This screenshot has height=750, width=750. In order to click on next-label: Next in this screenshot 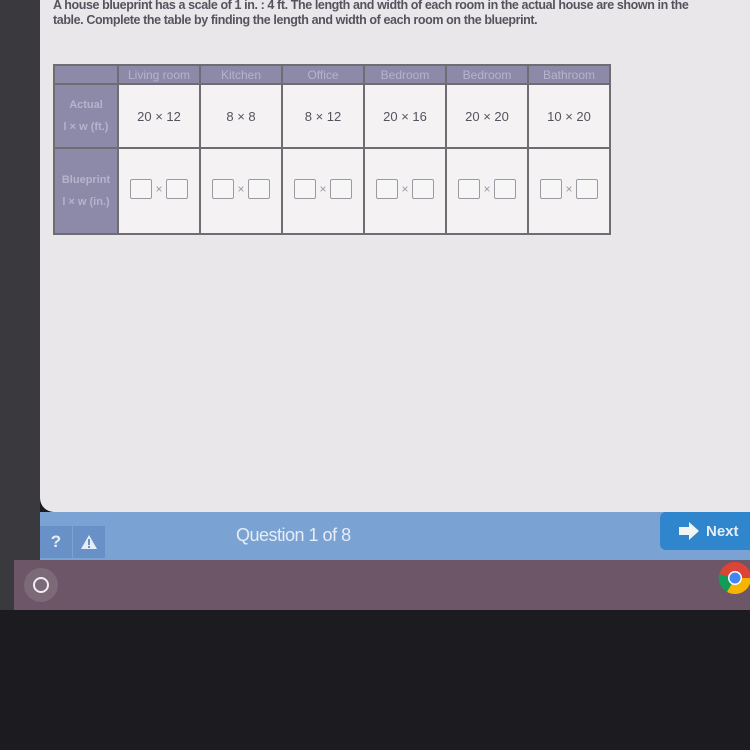, I will do `click(722, 531)`.